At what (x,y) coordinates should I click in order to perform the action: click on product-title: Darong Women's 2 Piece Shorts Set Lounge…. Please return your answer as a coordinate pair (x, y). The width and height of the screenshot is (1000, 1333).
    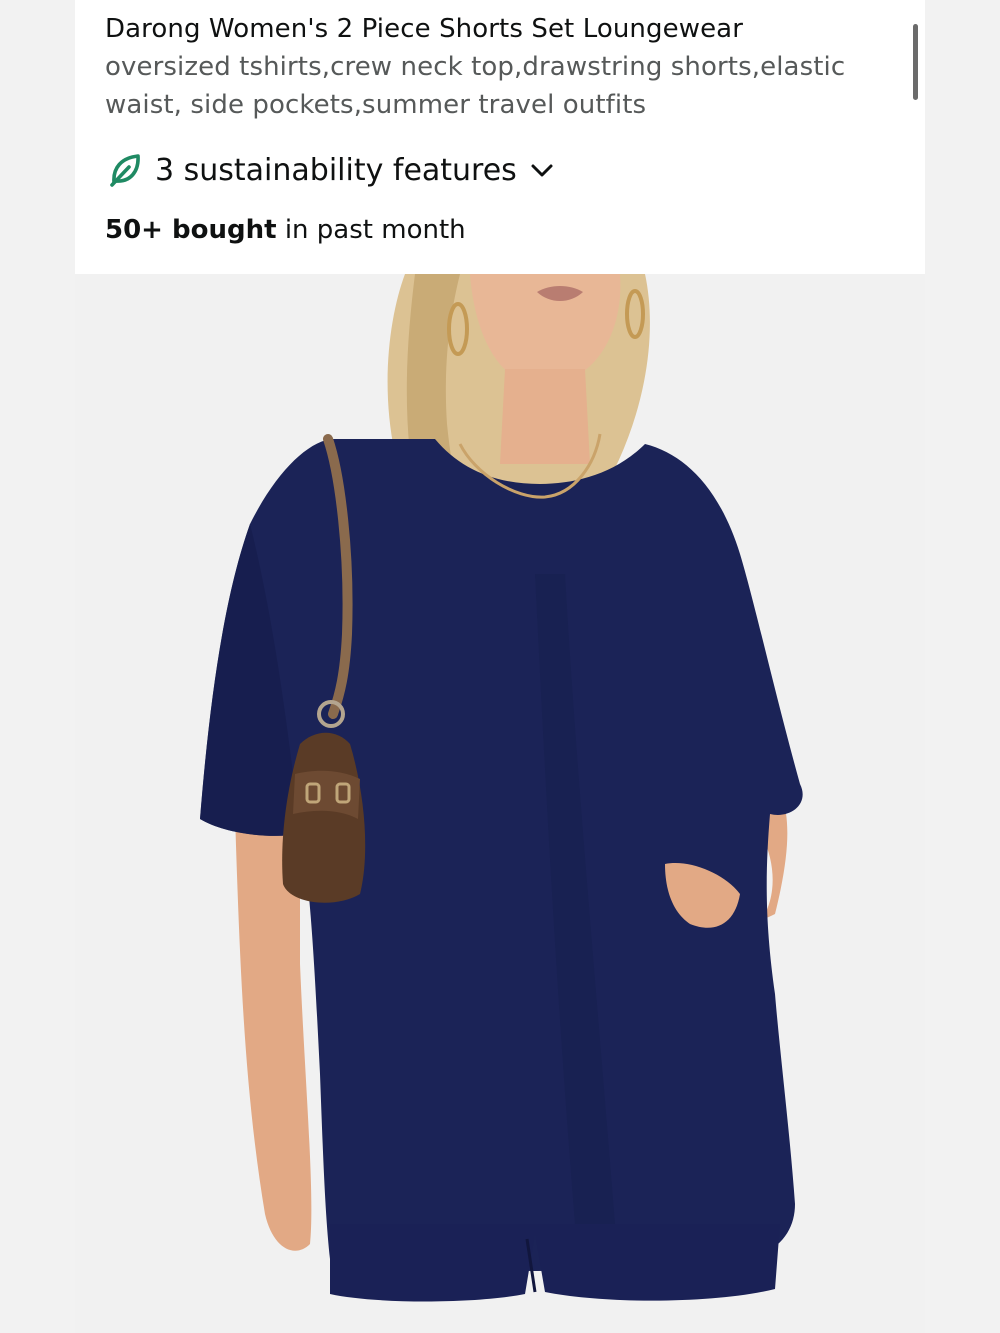
    Looking at the image, I should click on (490, 67).